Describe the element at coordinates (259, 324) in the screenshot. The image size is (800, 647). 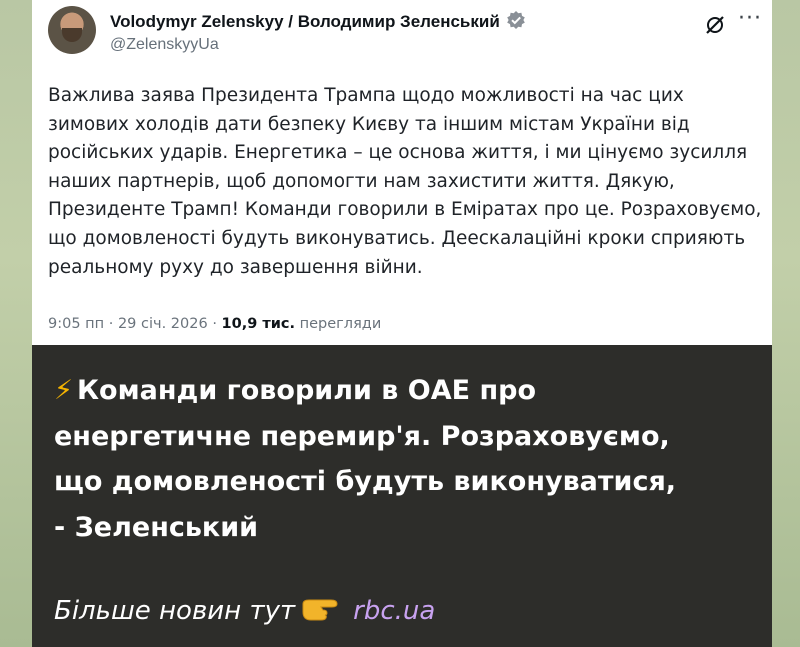
I see `views-count: 10,9 тис.` at that location.